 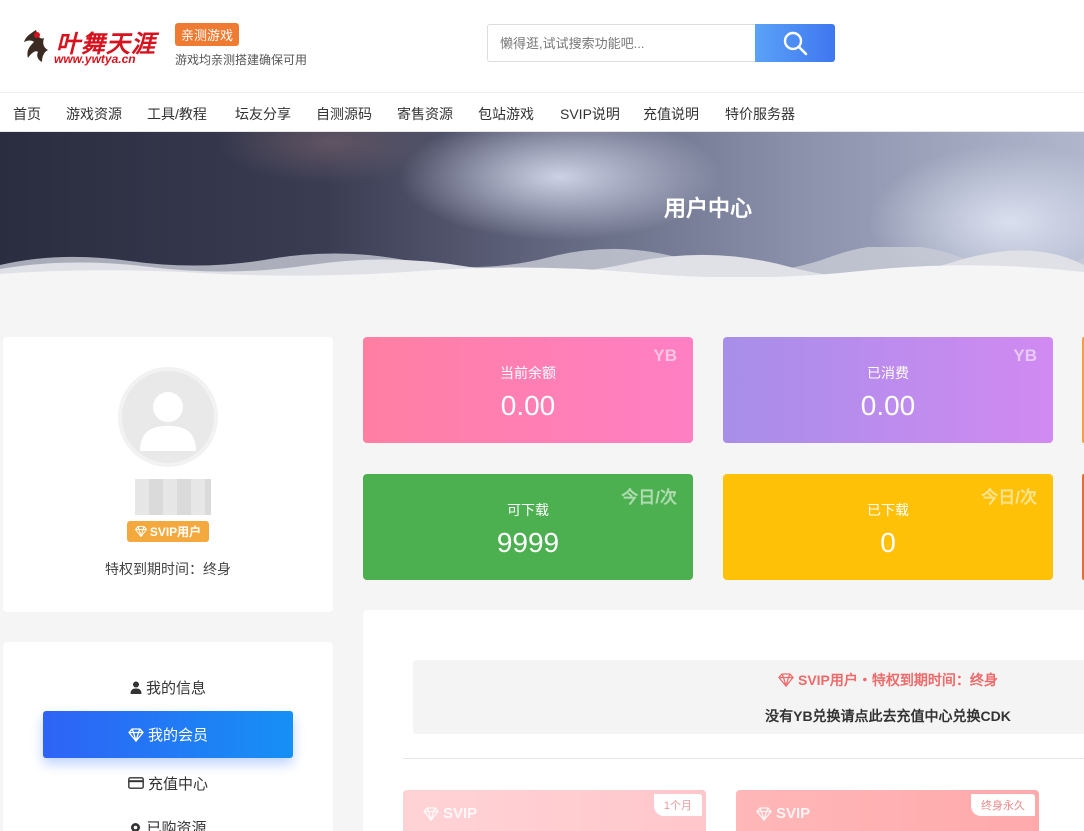 I want to click on cdk-redeem-link: 没有YB兑换请点此去充值中心兑换CDK, so click(x=748, y=716).